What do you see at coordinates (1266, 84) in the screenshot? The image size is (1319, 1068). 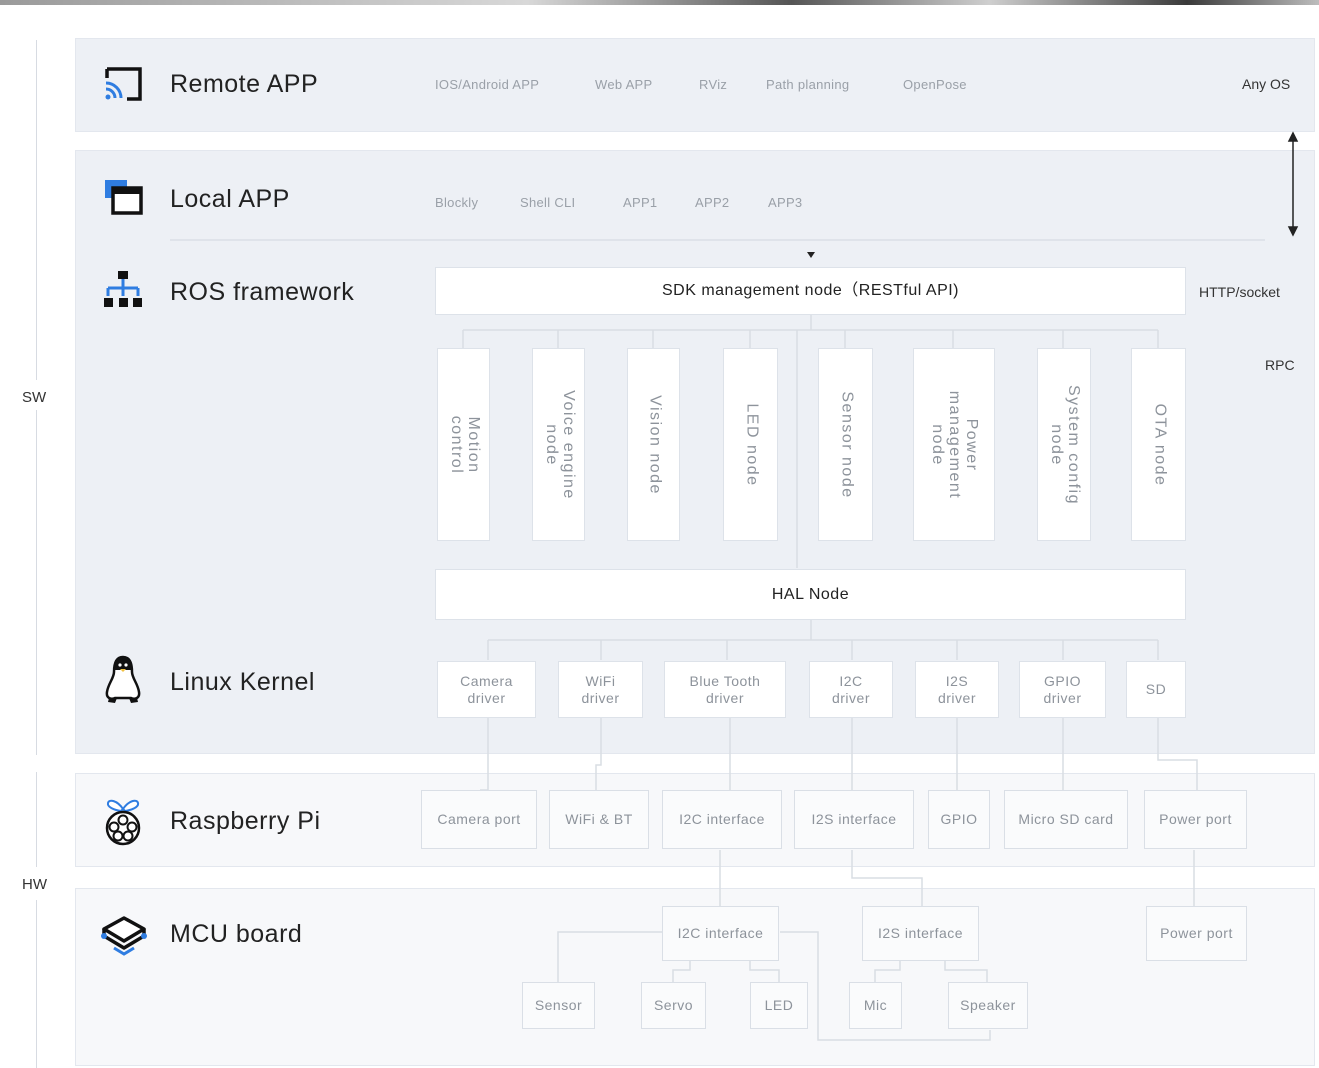 I see `any-os-label: Any OS` at bounding box center [1266, 84].